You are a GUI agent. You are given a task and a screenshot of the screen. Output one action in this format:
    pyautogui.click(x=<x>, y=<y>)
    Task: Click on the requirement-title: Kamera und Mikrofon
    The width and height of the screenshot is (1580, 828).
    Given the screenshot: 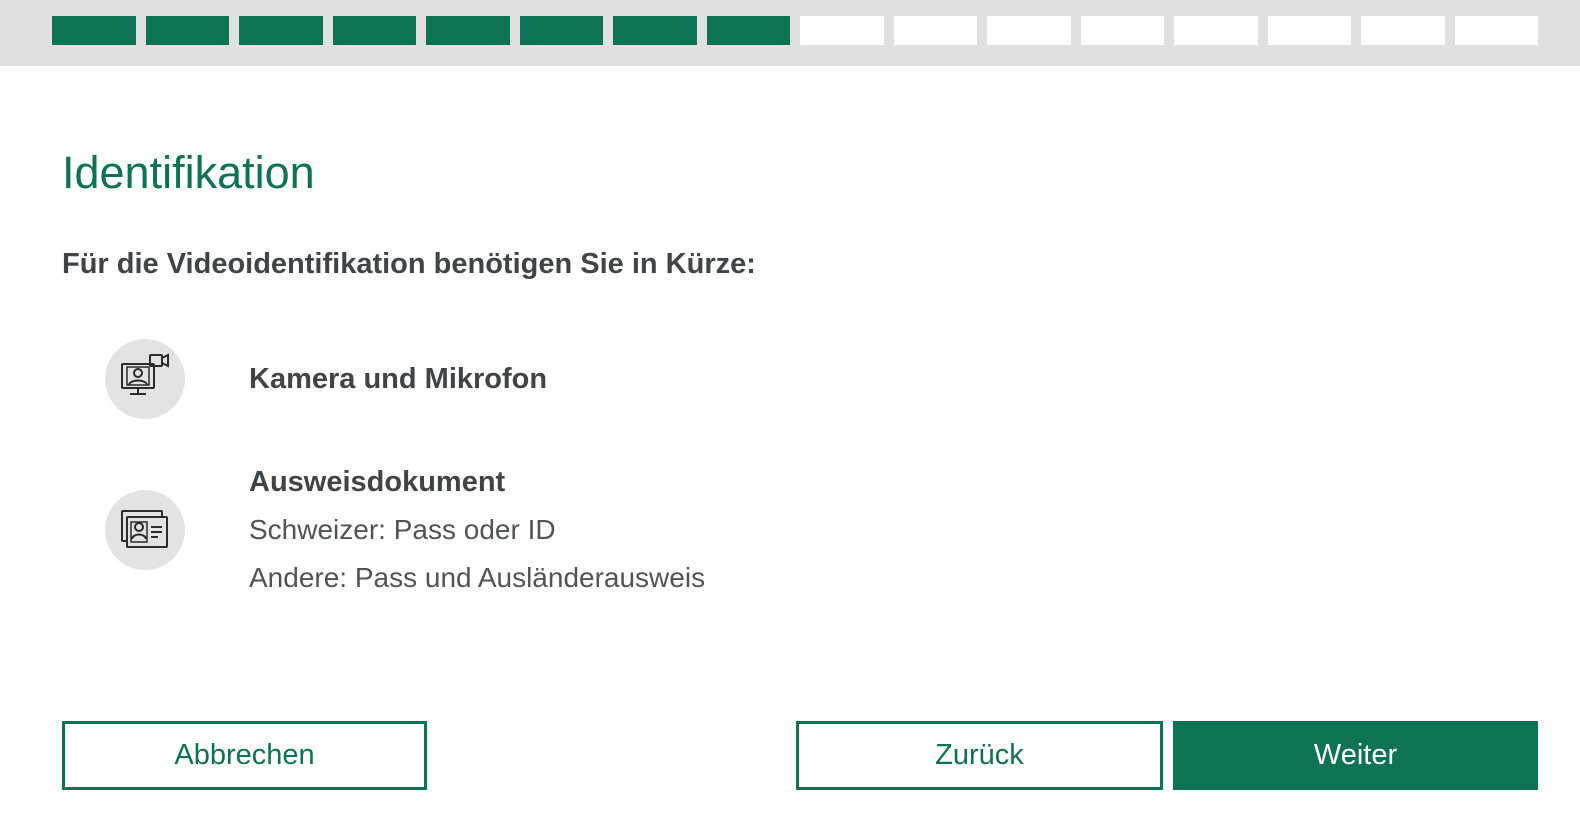 What is the action you would take?
    pyautogui.click(x=398, y=379)
    